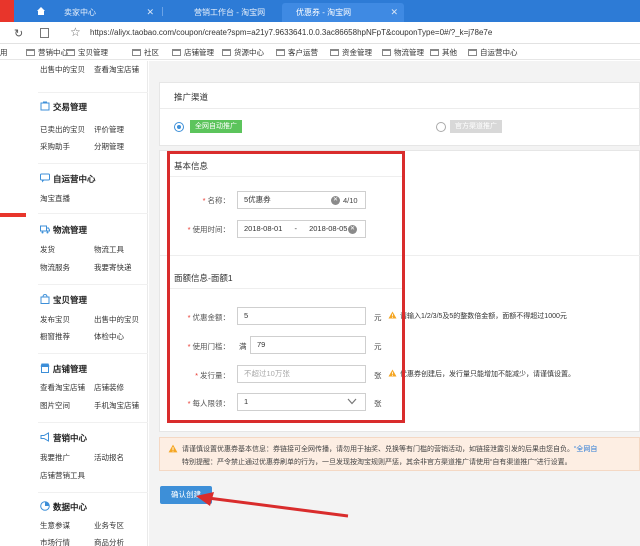 Image resolution: width=640 pixels, height=546 pixels. I want to click on sidebar-link: 体检中心, so click(109, 336).